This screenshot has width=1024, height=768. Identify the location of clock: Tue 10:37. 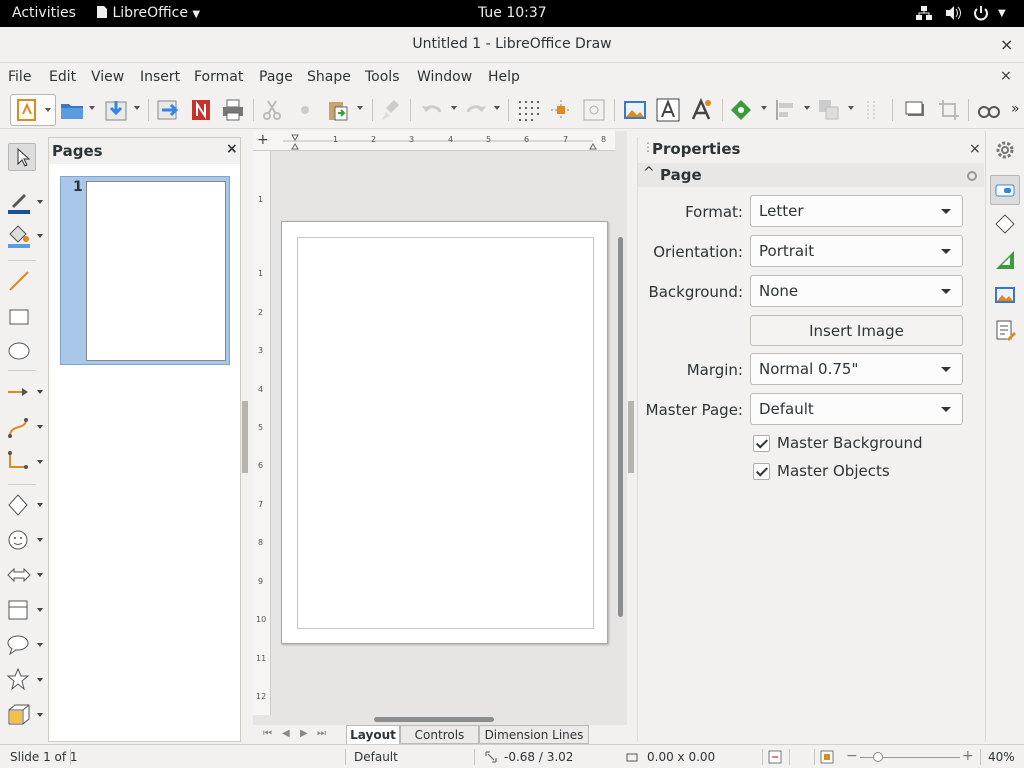
(512, 13).